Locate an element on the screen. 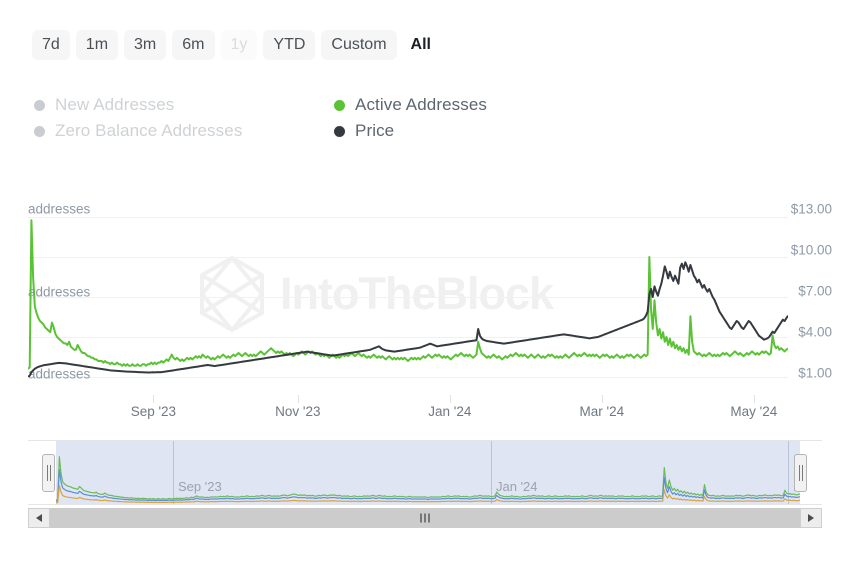  legend-item-active-addresses: Active Addresses is located at coordinates (444, 105).